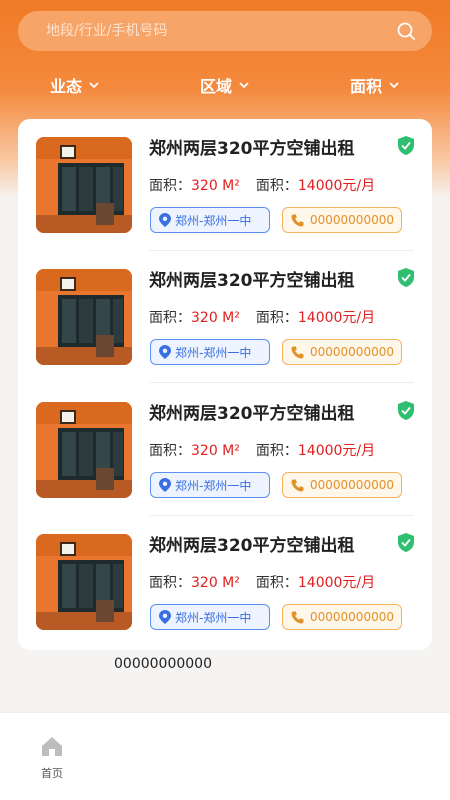 The image size is (450, 800). I want to click on tab-home: 首页, so click(52, 758).